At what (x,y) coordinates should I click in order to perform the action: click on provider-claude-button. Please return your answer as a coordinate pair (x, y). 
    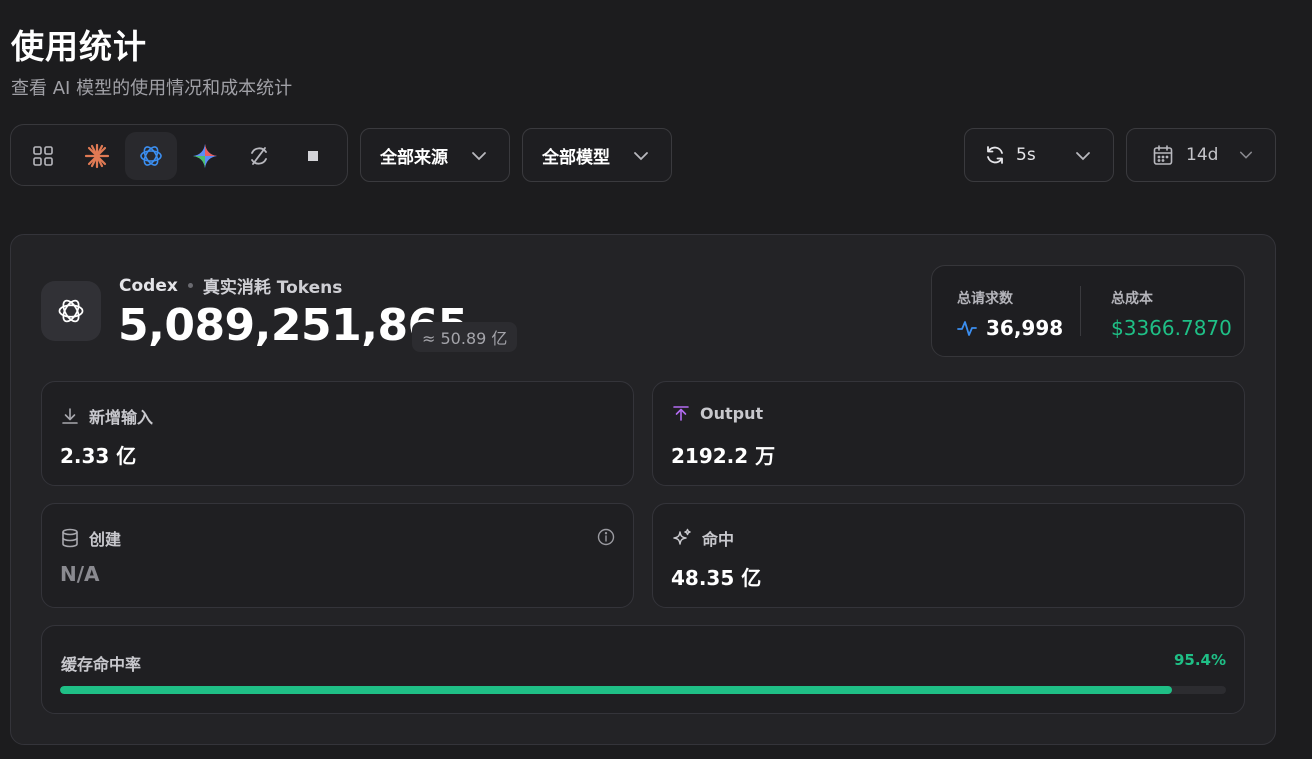
    Looking at the image, I should click on (97, 156).